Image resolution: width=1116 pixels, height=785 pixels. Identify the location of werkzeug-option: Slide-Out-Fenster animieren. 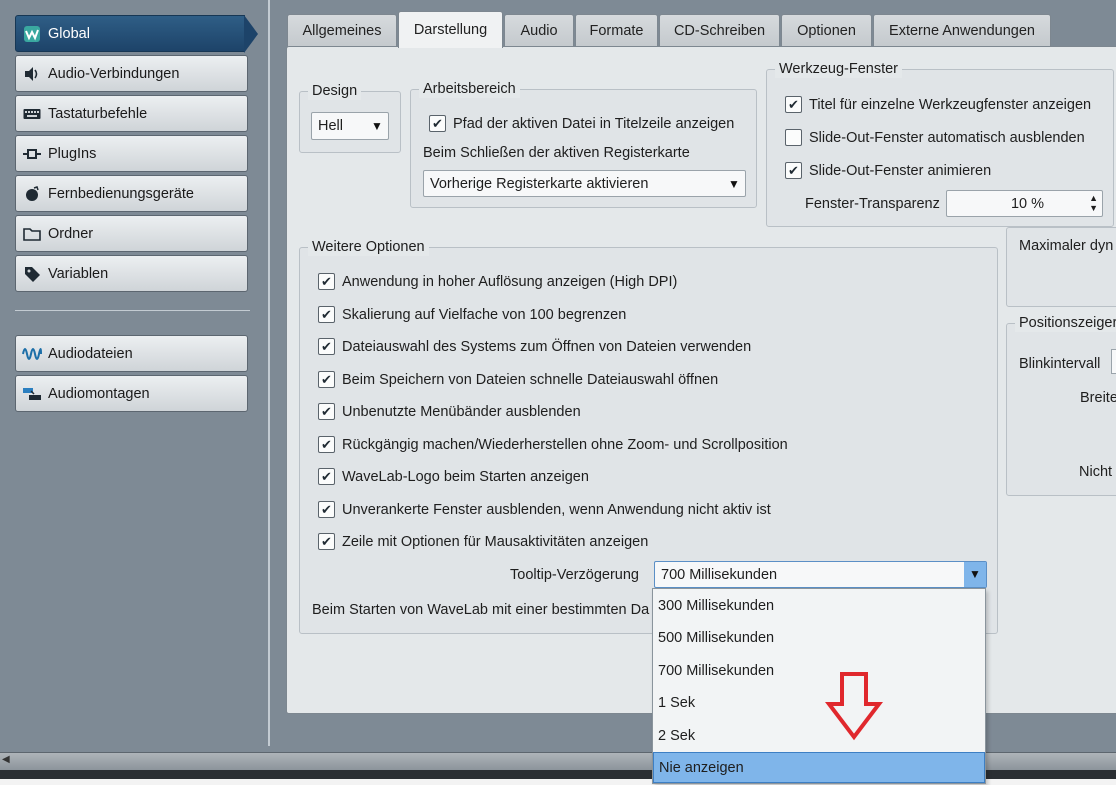
(888, 170).